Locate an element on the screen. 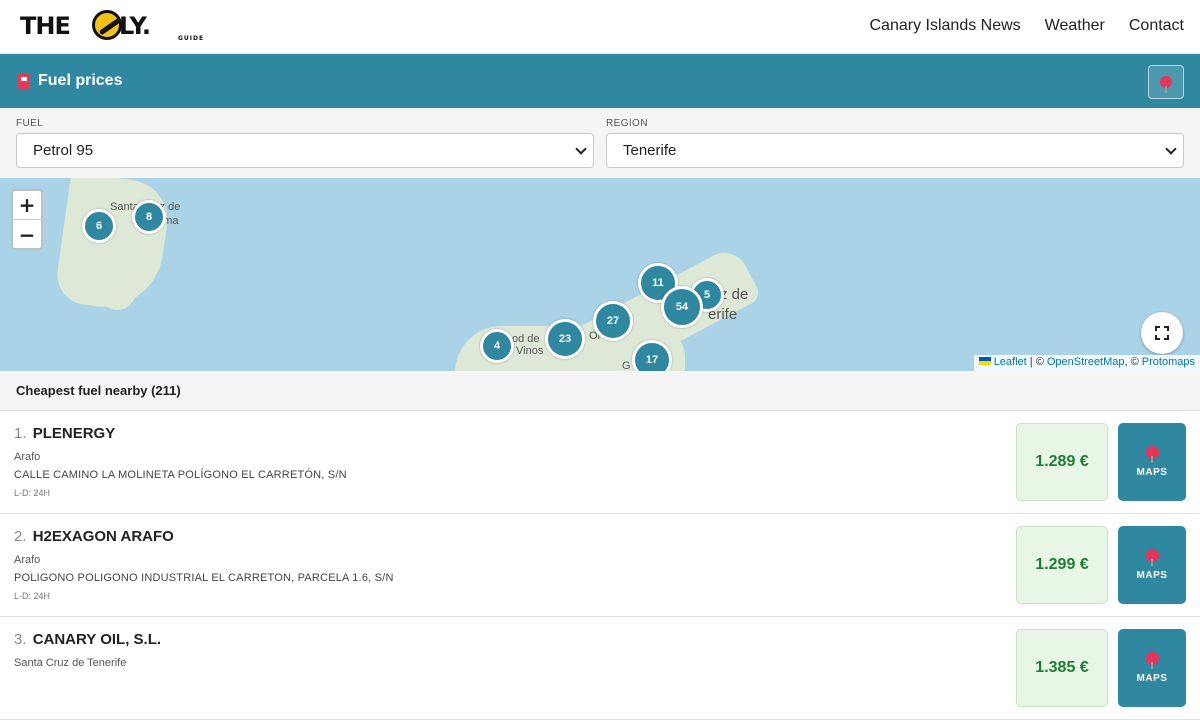 The width and height of the screenshot is (1200, 720). station-price: 1.289 € is located at coordinates (1062, 462).